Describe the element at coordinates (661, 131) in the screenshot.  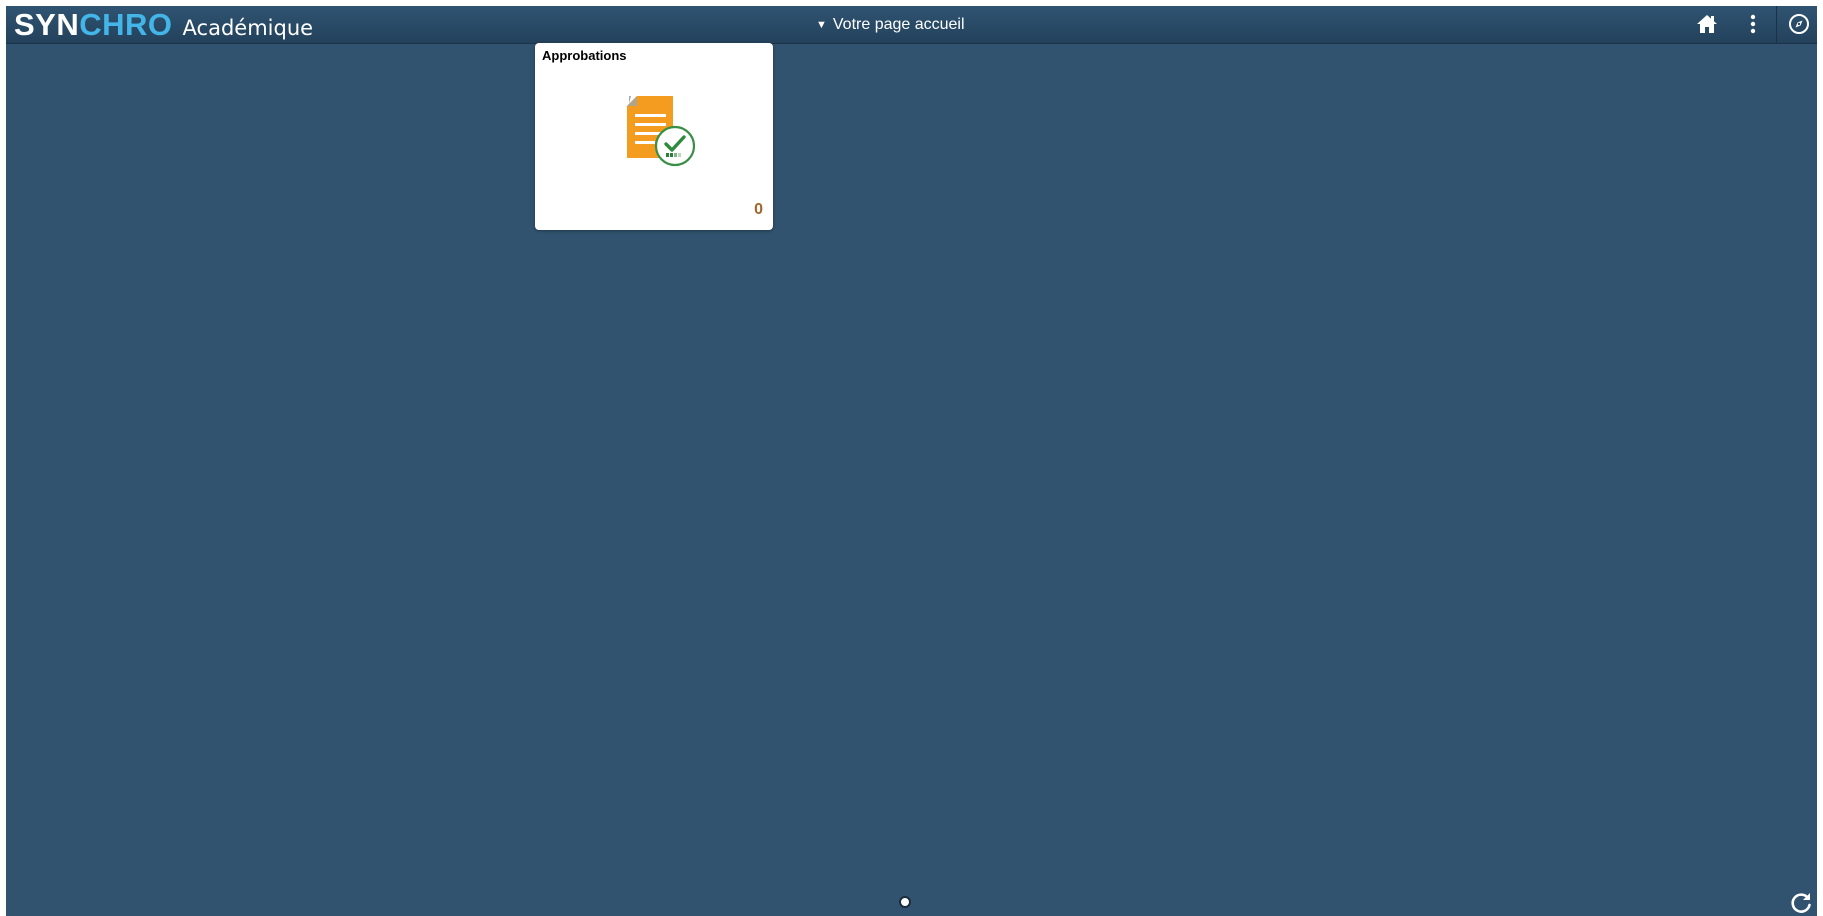
I see `approvals-document-check-icon` at that location.